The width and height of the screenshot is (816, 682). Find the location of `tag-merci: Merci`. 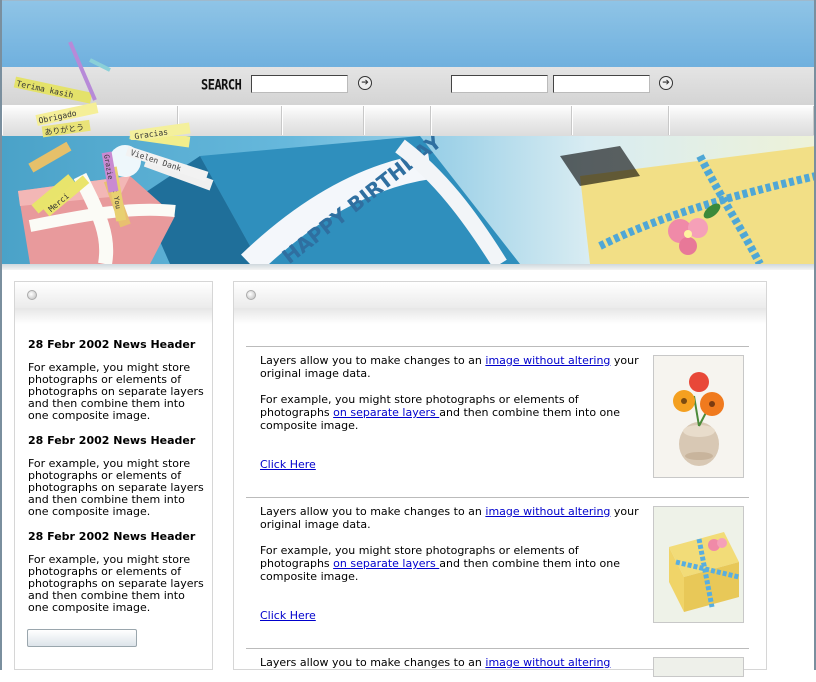

tag-merci: Merci is located at coordinates (59, 202).